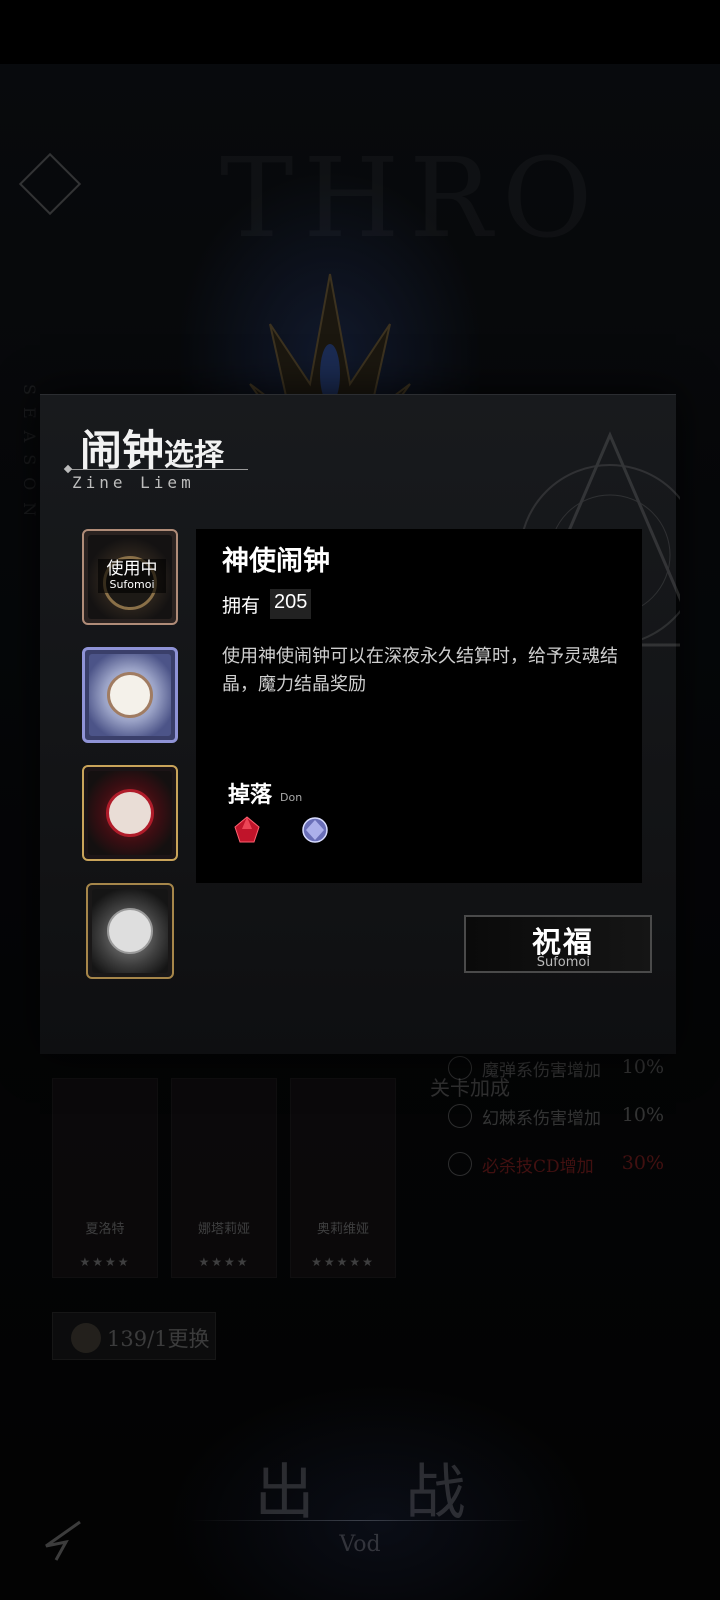  I want to click on owned-count: 205, so click(291, 604).